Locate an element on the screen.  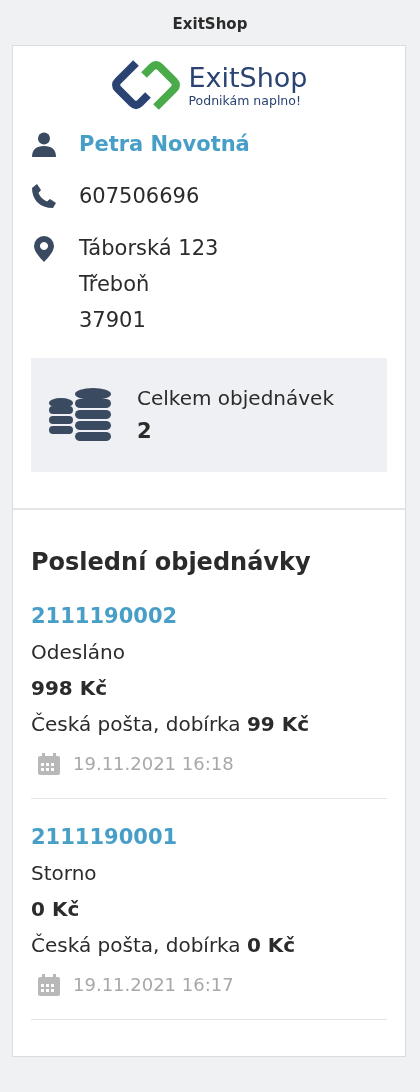
logo-tagline: Podnikám naplno! is located at coordinates (245, 101).